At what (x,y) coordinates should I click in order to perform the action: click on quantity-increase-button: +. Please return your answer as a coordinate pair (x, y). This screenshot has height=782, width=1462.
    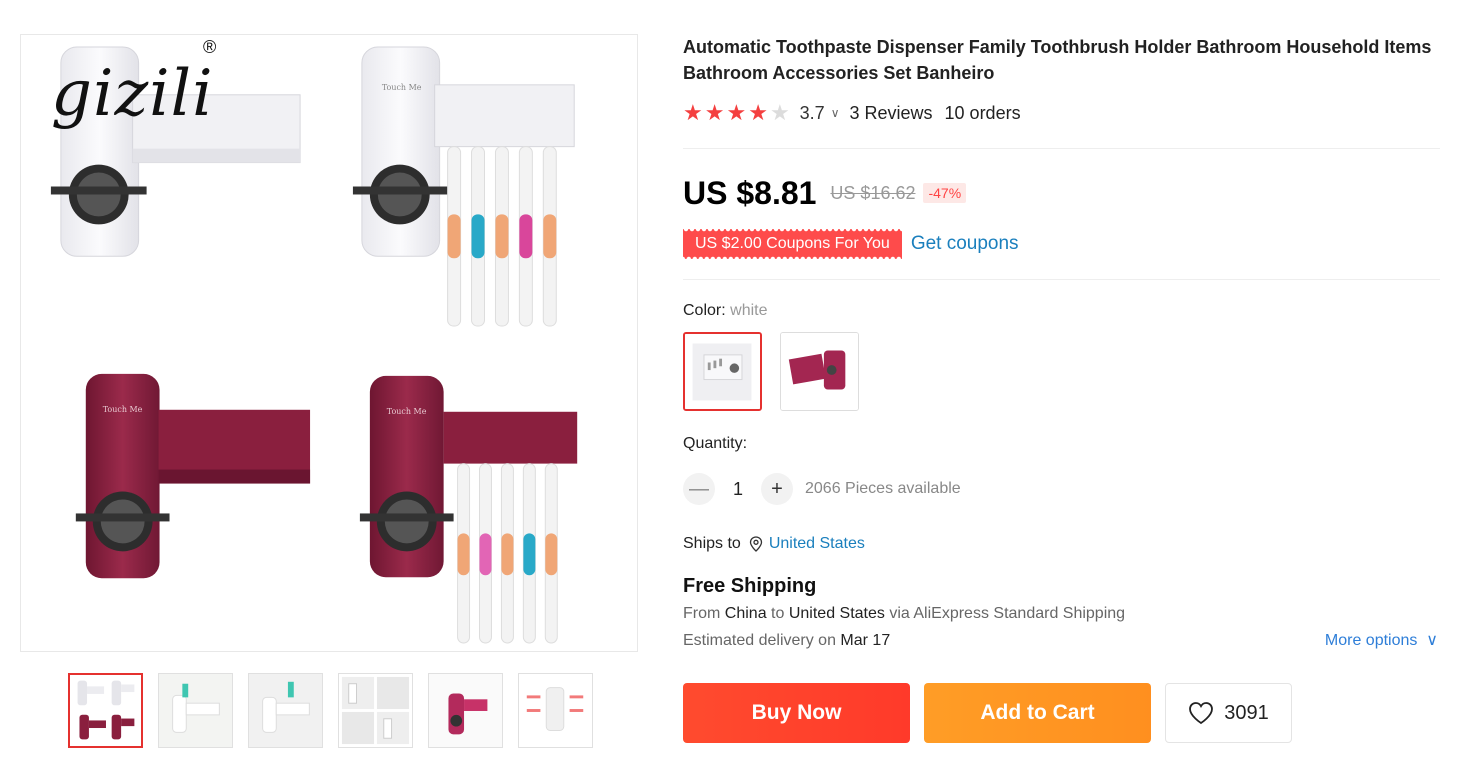
    Looking at the image, I should click on (777, 489).